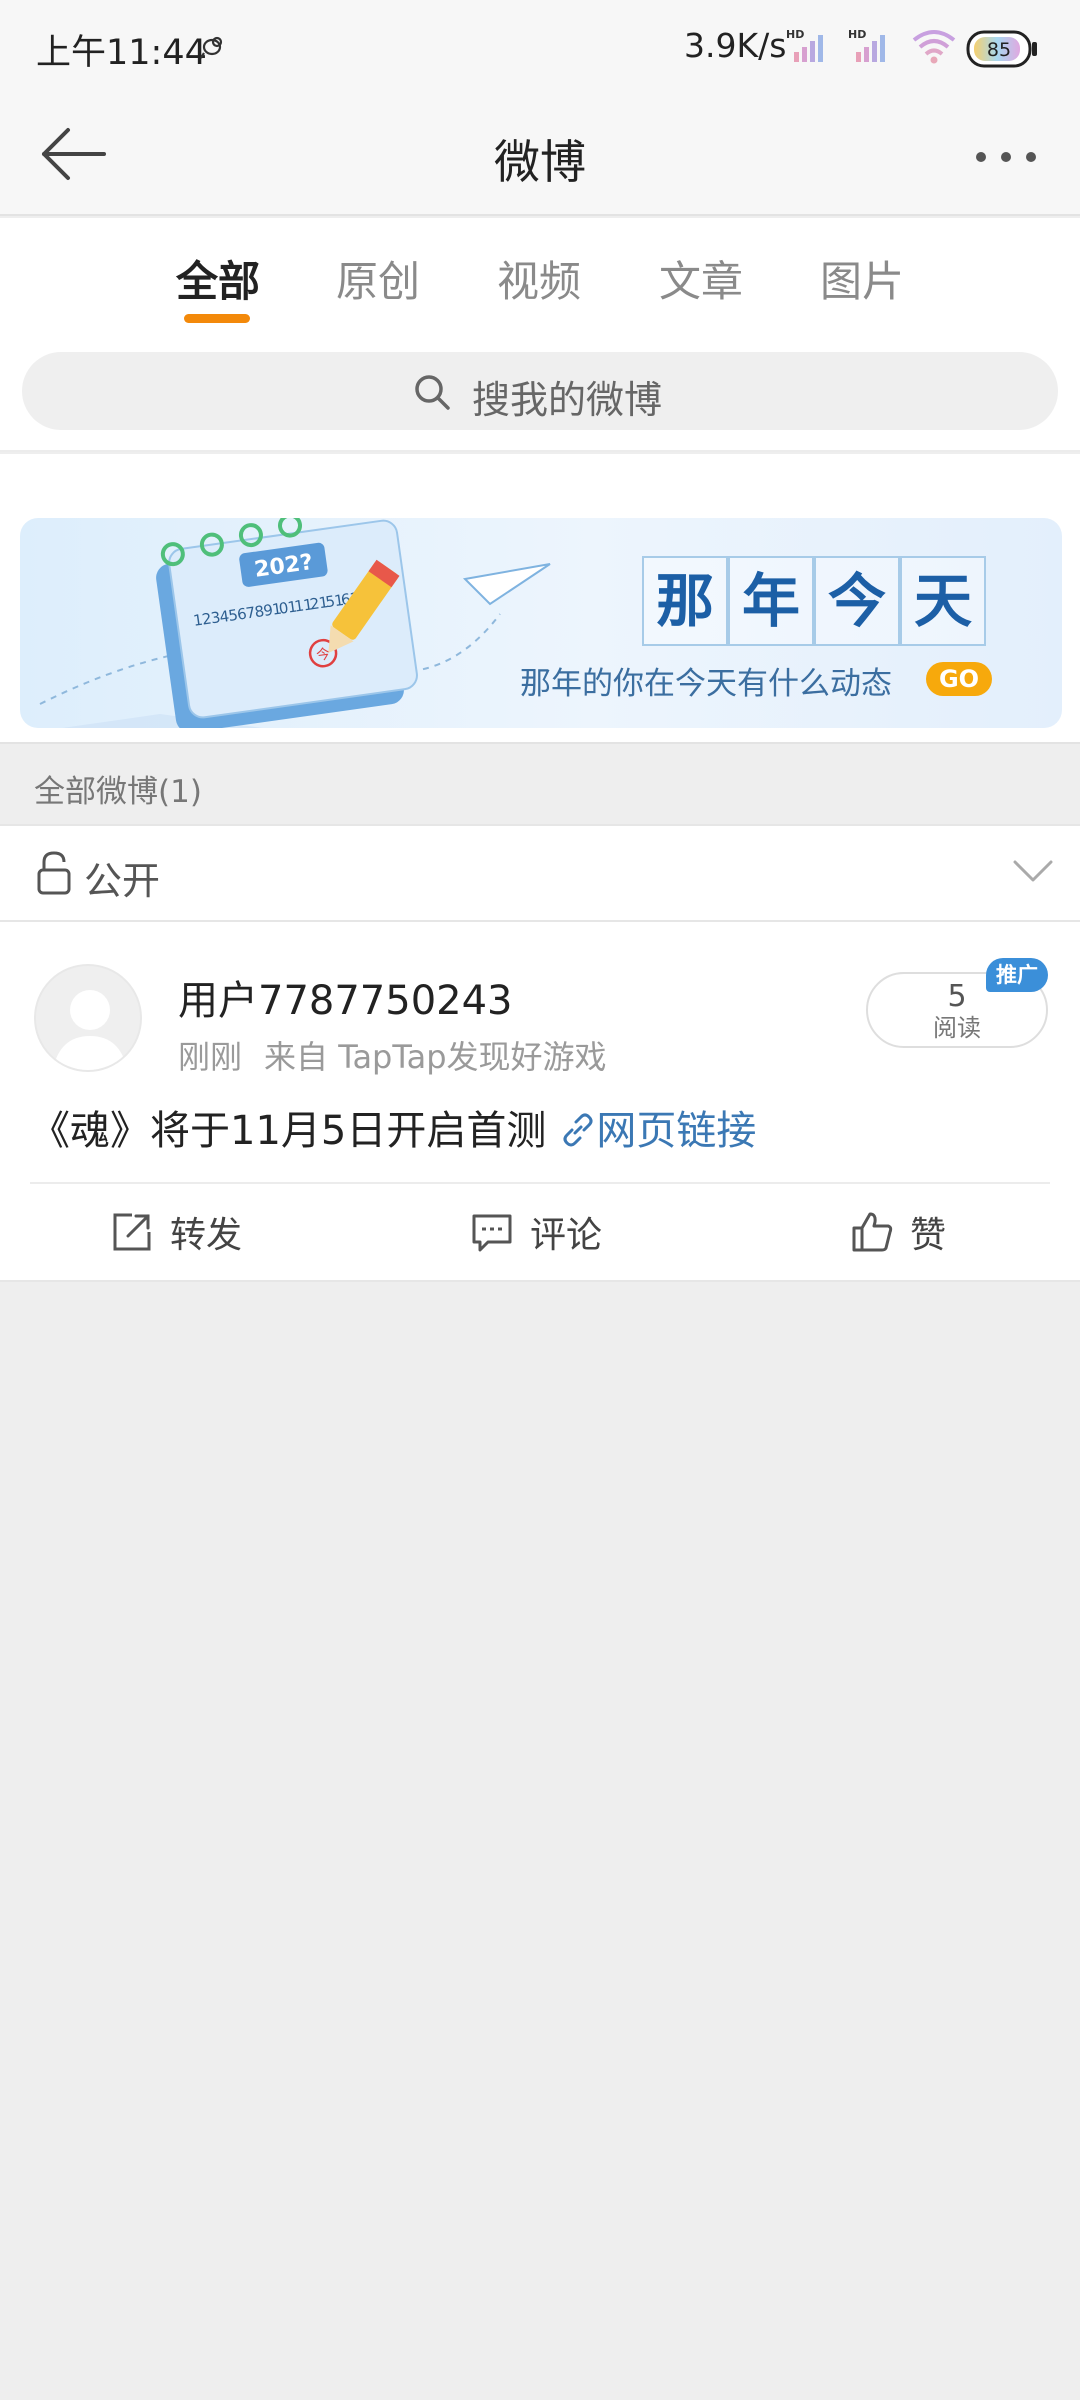  I want to click on web-link: 网页链接, so click(676, 1131).